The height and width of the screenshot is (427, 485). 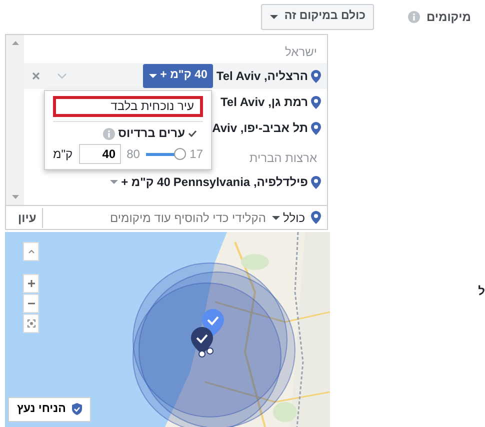 I want to click on location-name: פילדלפיה, Pennsylvania, so click(x=240, y=182).